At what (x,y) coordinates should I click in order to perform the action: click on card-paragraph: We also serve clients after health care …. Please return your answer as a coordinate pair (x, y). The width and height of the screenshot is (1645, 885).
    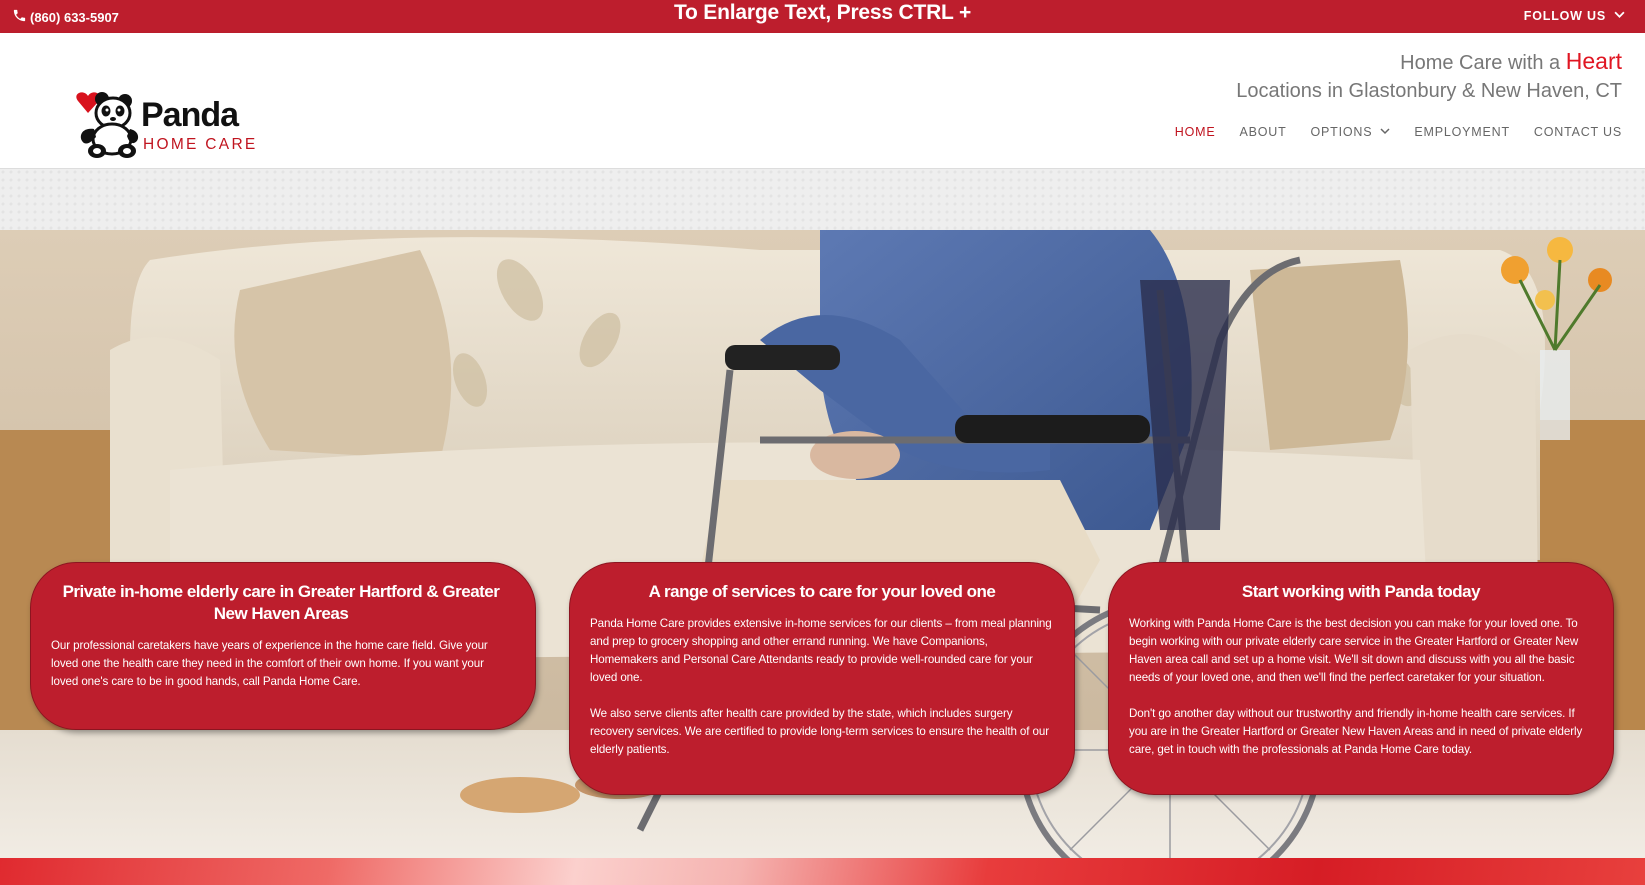
    Looking at the image, I should click on (819, 731).